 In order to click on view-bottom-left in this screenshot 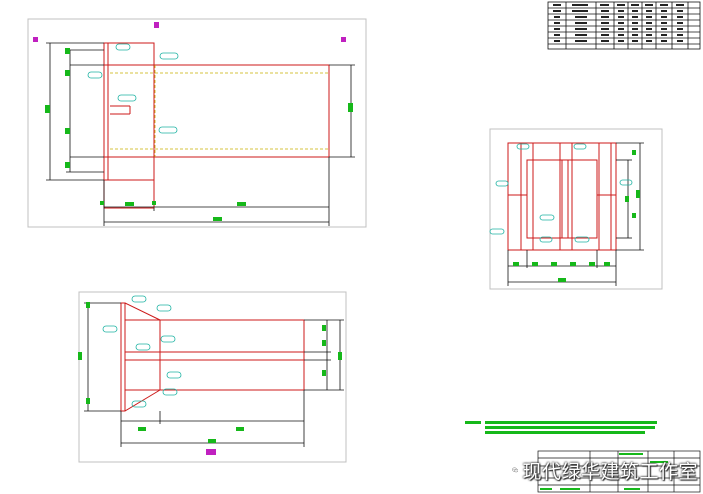, I will do `click(212, 377)`.